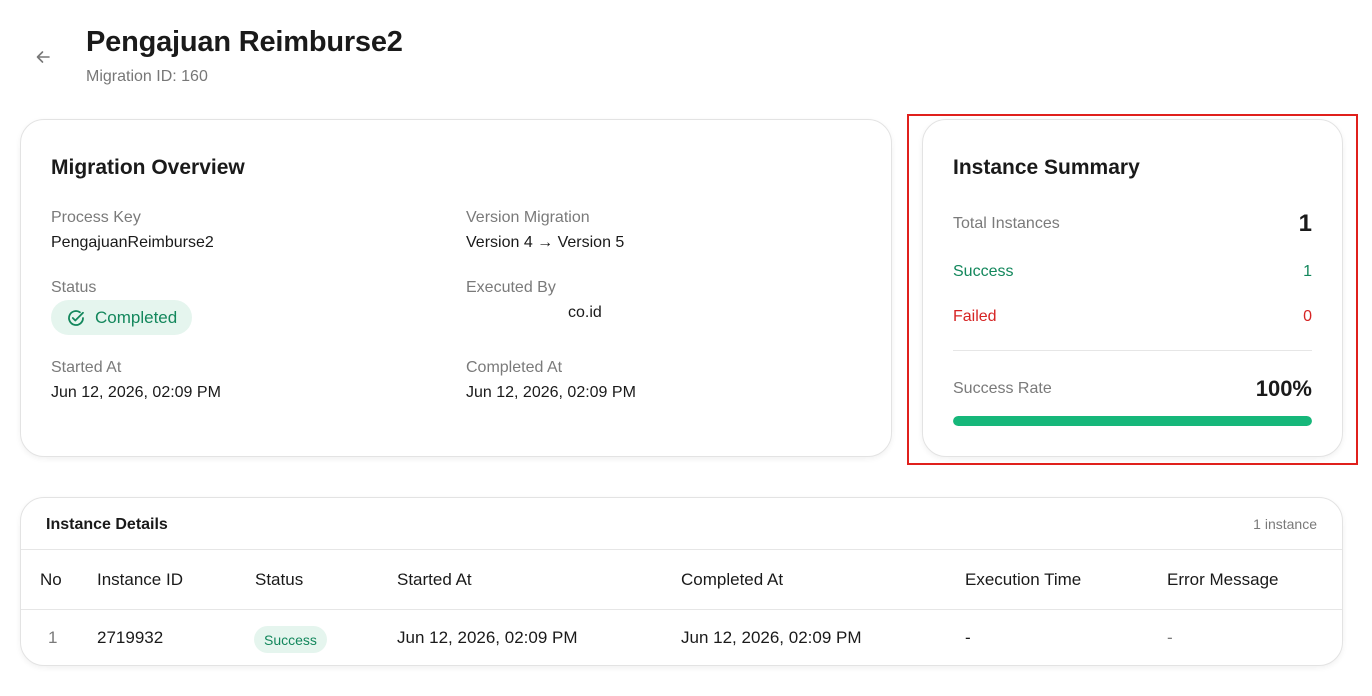 This screenshot has width=1372, height=696. Describe the element at coordinates (279, 579) in the screenshot. I see `column-header-status: Status` at that location.